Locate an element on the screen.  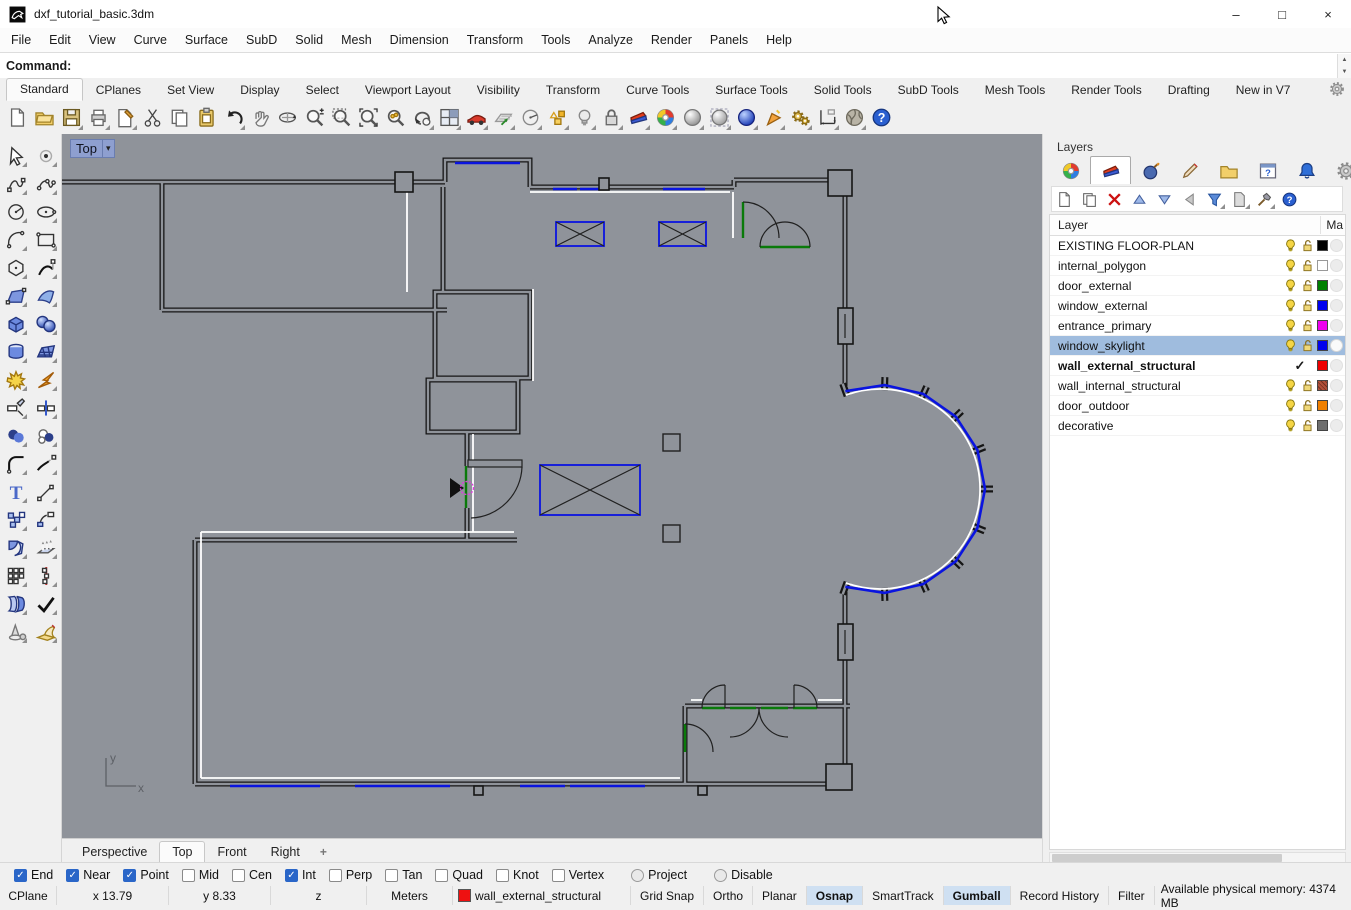
viewport-menu-caret-icon: ▾ is located at coordinates (109, 148).